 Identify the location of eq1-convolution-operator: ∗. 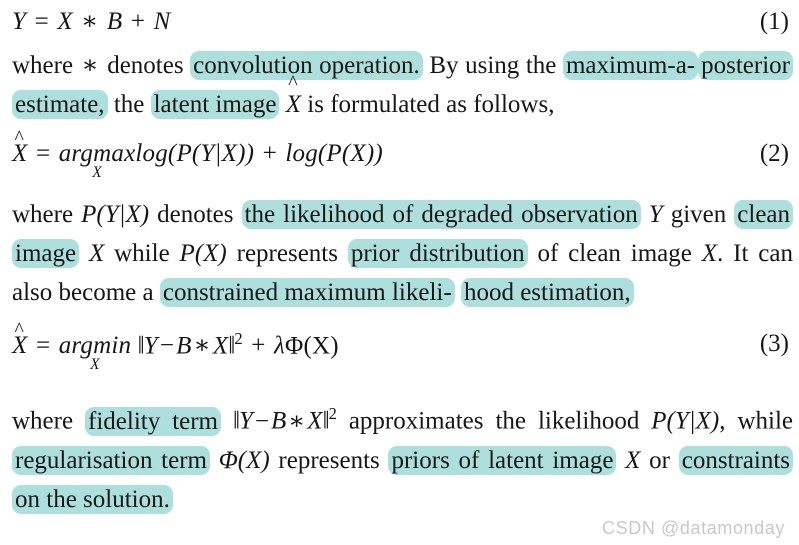
(90, 21).